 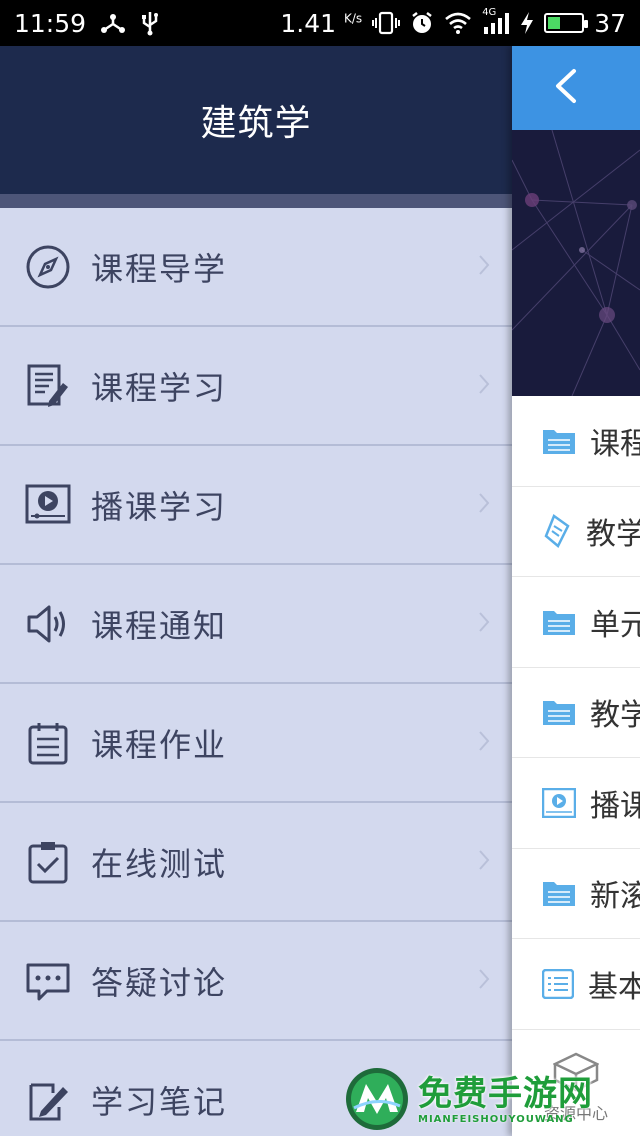 What do you see at coordinates (159, 863) in the screenshot?
I see `menu-item-label: 在线测试` at bounding box center [159, 863].